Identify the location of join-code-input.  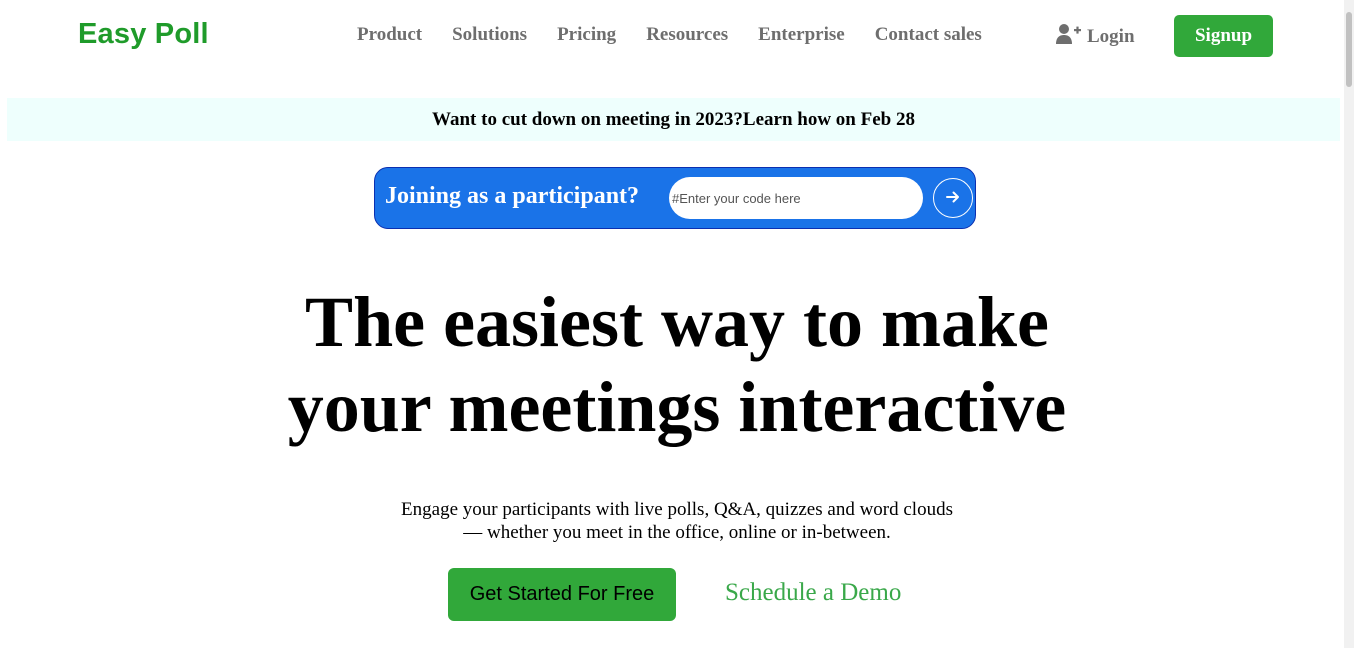
(796, 198).